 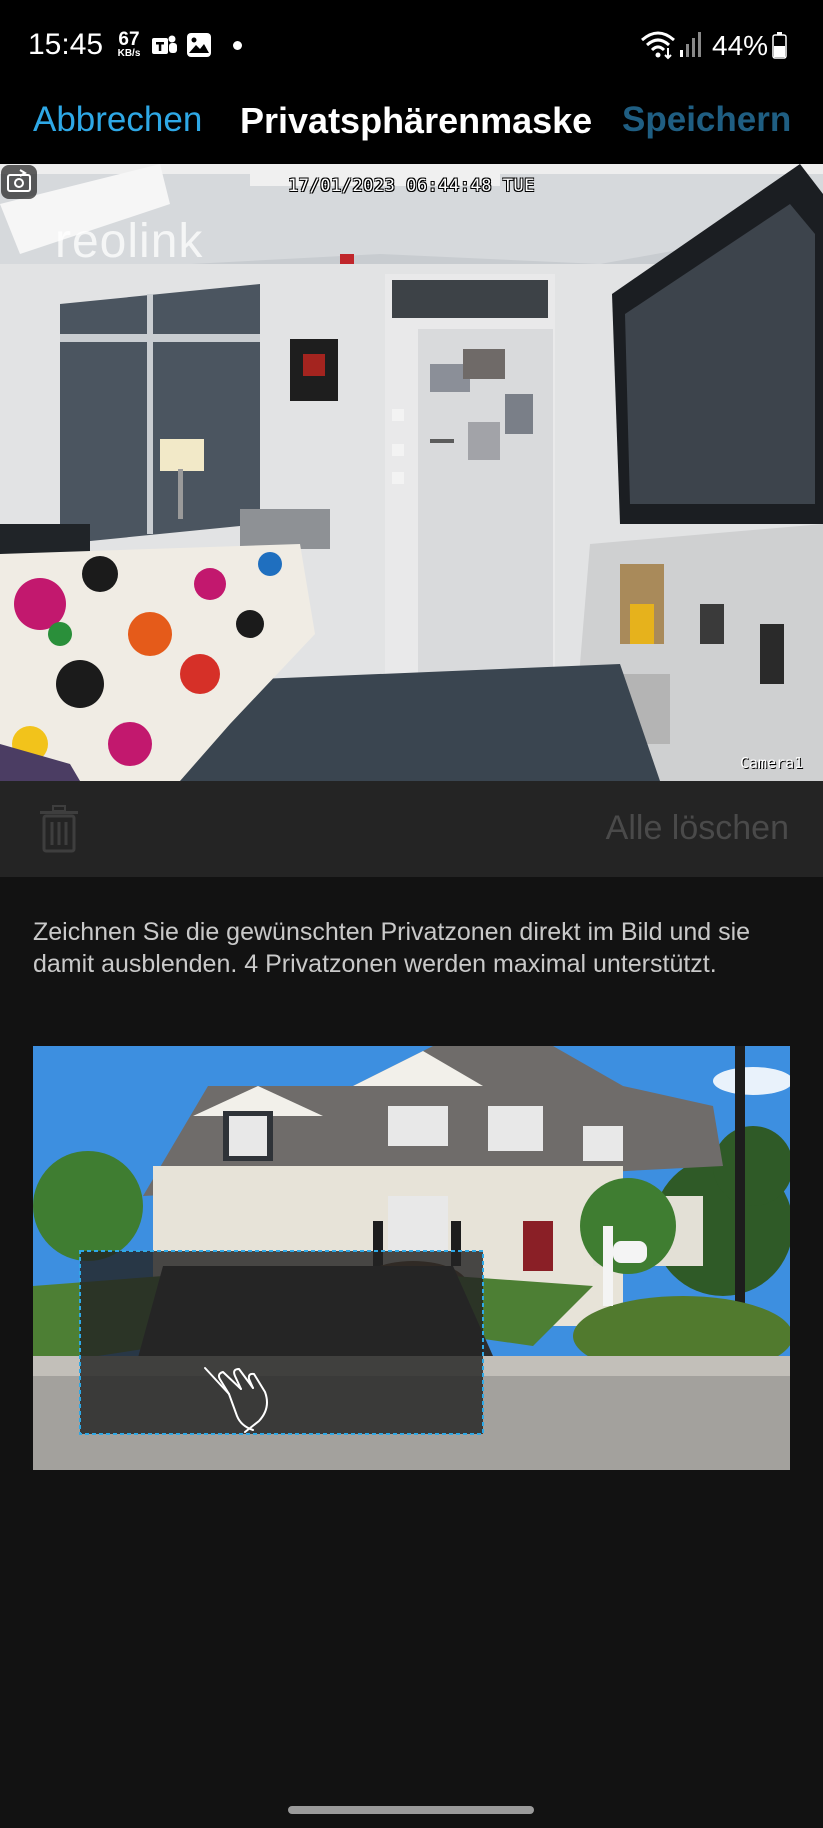 I want to click on camera-name-label: Camera1, so click(x=772, y=763).